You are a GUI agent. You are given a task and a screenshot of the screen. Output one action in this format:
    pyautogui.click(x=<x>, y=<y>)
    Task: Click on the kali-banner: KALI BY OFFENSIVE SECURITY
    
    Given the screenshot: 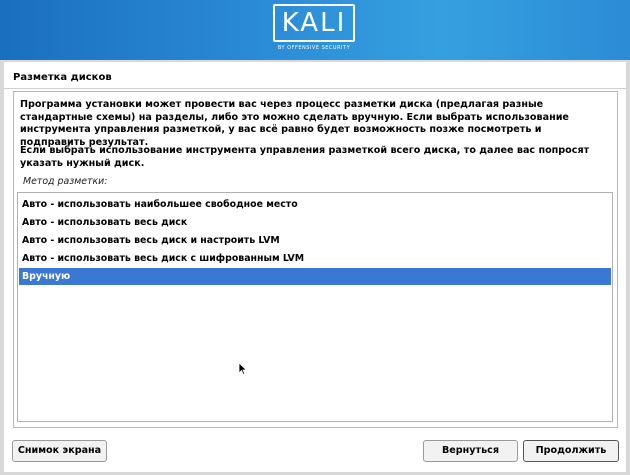 What is the action you would take?
    pyautogui.click(x=315, y=30)
    